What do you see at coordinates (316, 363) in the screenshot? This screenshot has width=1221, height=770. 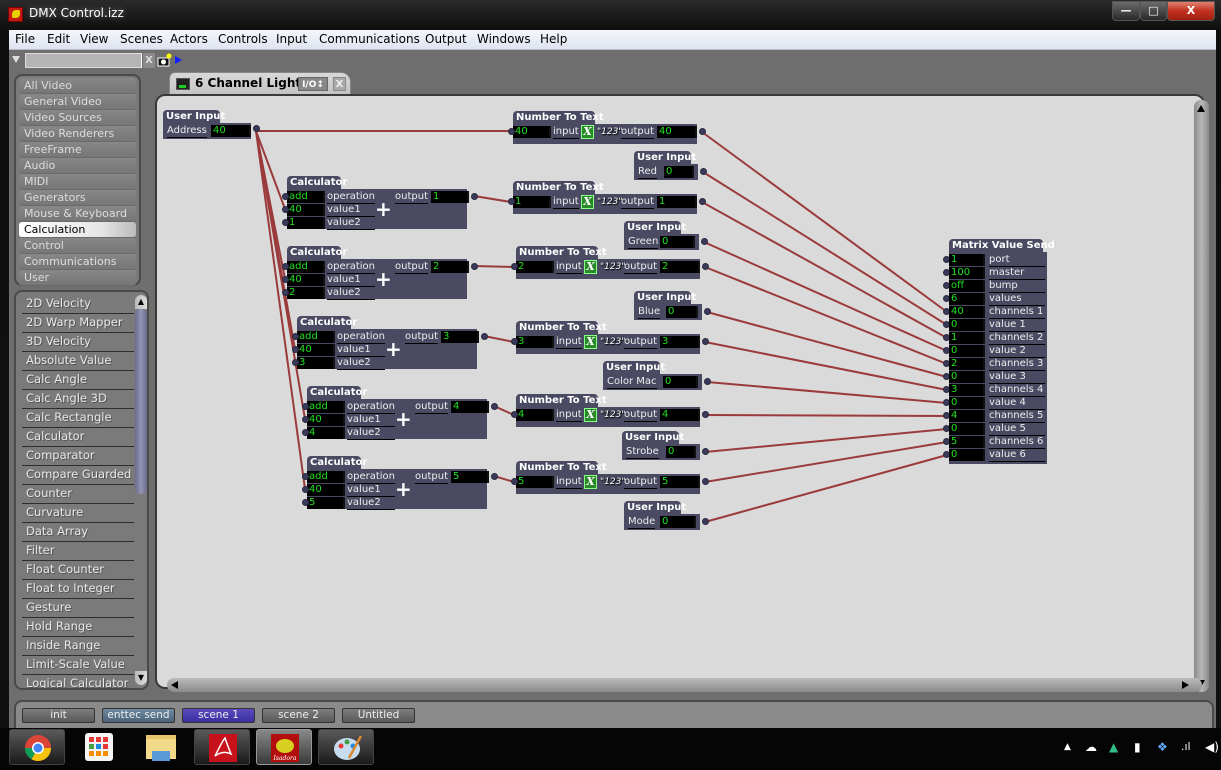 I see `value2-field: 3` at bounding box center [316, 363].